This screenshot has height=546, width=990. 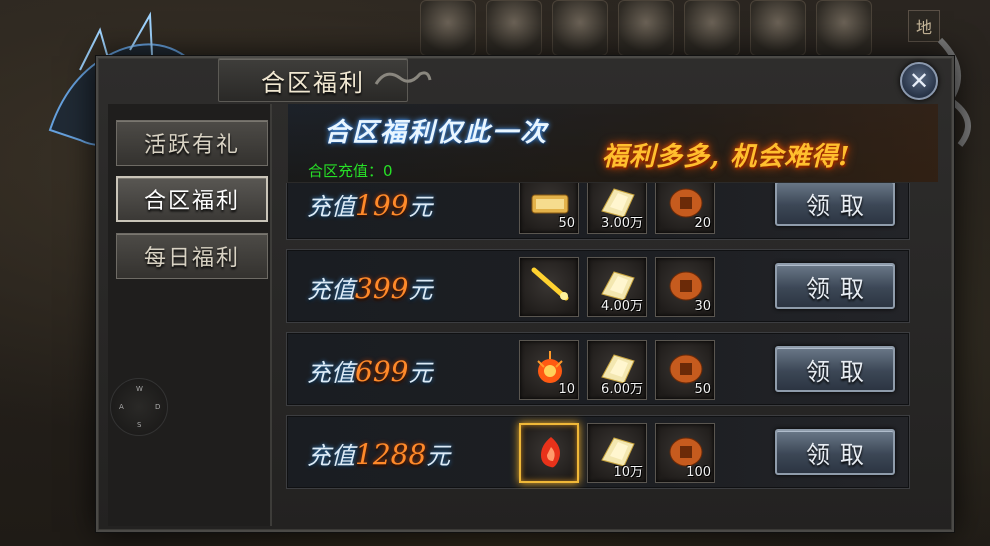 I want to click on treasure-chest-icon, so click(x=778, y=28).